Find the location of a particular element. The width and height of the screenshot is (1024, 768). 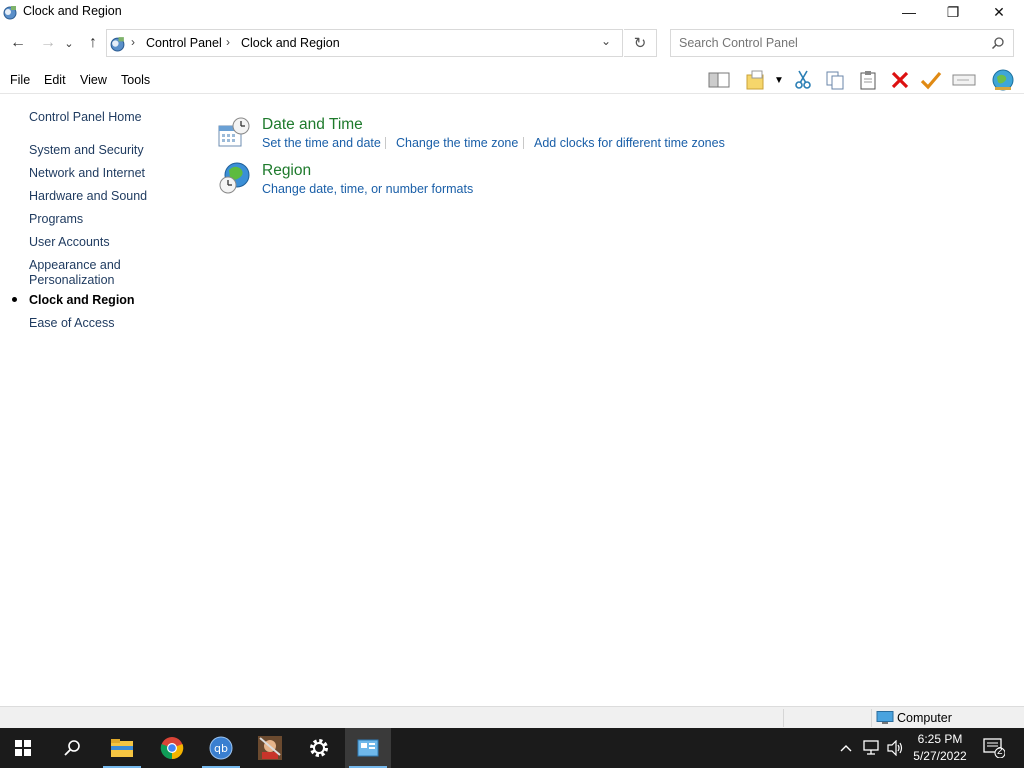

change-time-zone-link: Change the time zone is located at coordinates (457, 143).